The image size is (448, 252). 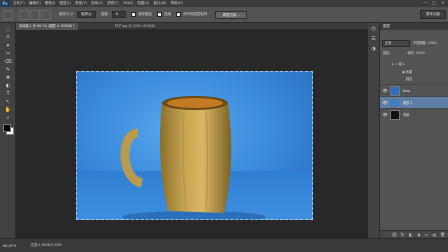 What do you see at coordinates (8, 110) in the screenshot?
I see `tool-icon: ✋` at bounding box center [8, 110].